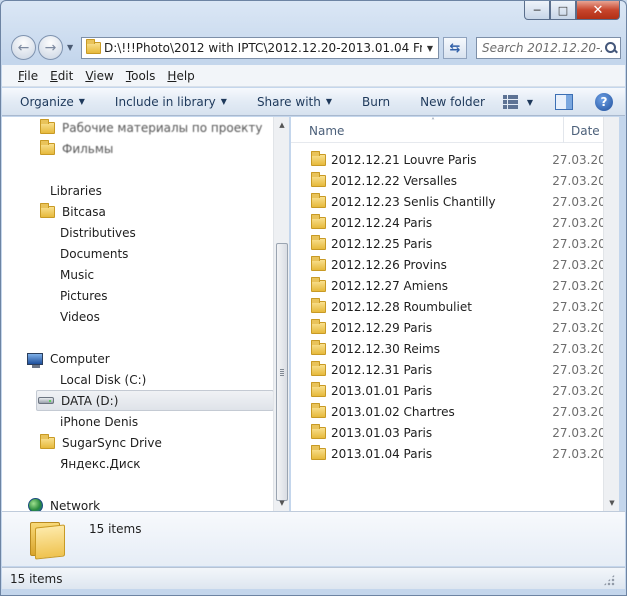 This screenshot has width=627, height=596. I want to click on file-name: 2012.12.29 Paris, so click(382, 327).